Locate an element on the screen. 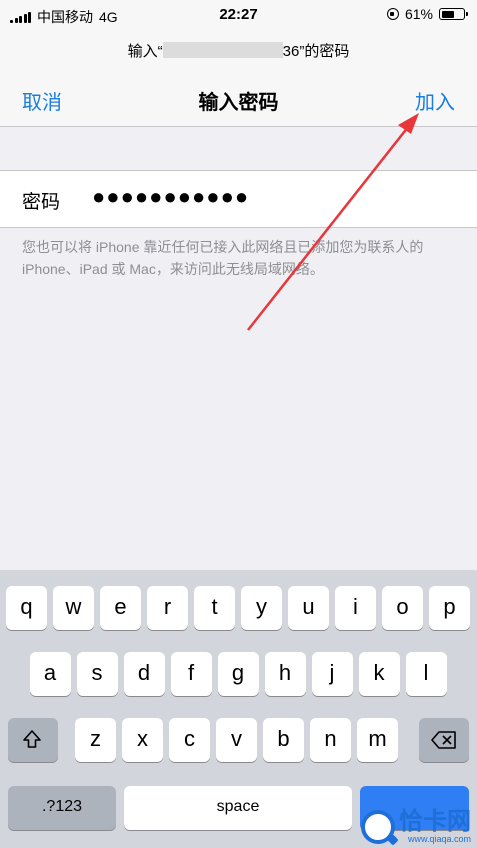  keyboard-row-2: asdfghjkl is located at coordinates (238, 675).